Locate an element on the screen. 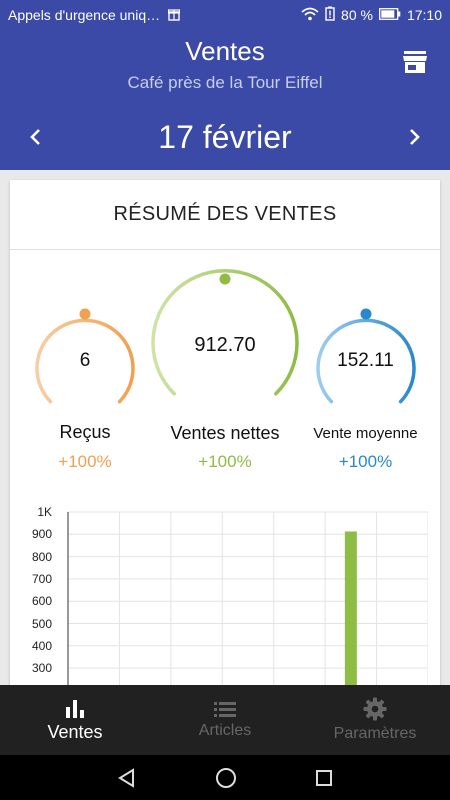 This screenshot has width=450, height=800. average-sale-value: 152.11 is located at coordinates (365, 360).